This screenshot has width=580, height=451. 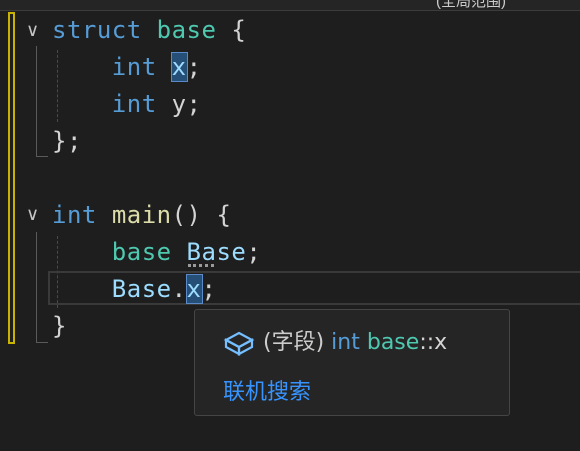 I want to click on change-indicator-bar, so click(x=11, y=178).